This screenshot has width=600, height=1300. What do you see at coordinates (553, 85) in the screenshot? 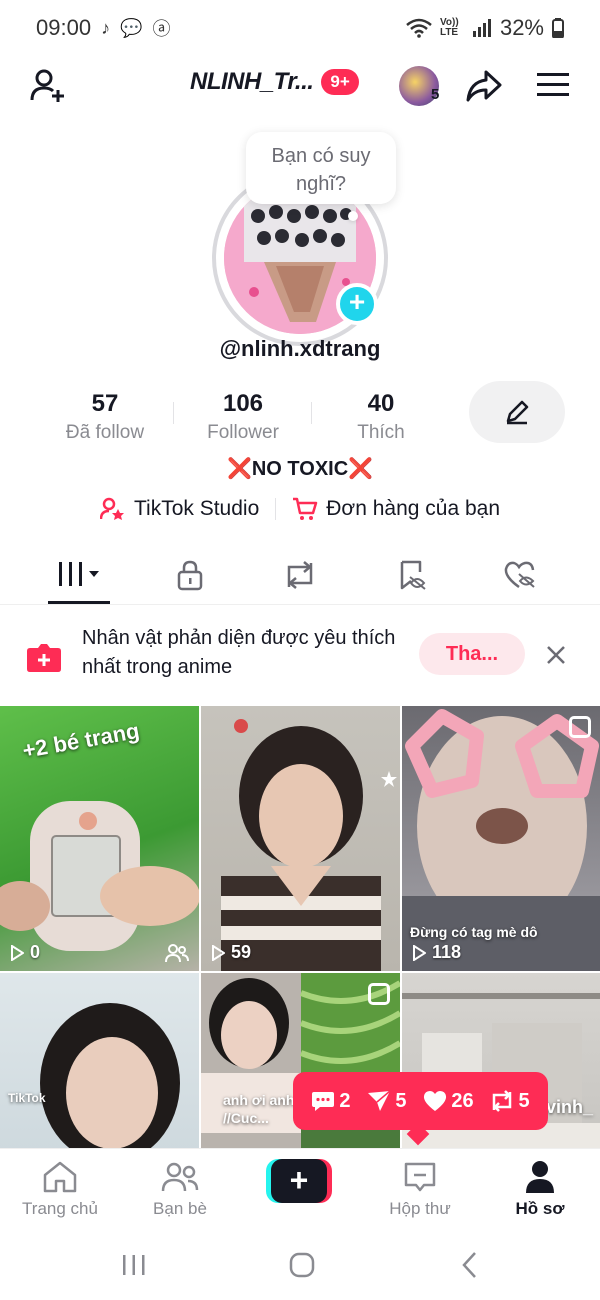
I see `menu-button` at bounding box center [553, 85].